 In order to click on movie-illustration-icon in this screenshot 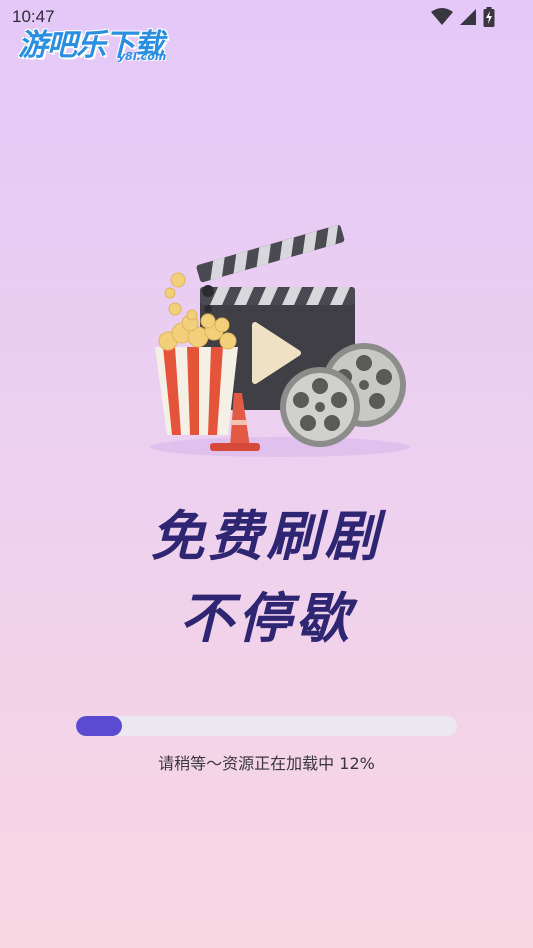, I will do `click(280, 340)`.